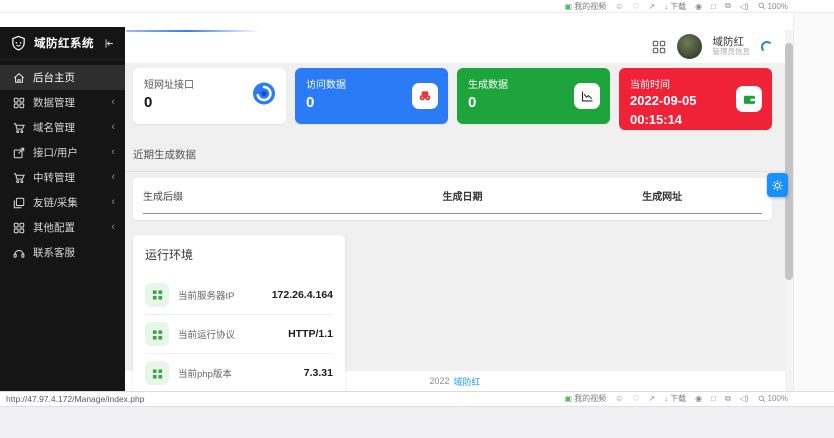  What do you see at coordinates (18, 43) in the screenshot?
I see `shield-logo-icon` at bounding box center [18, 43].